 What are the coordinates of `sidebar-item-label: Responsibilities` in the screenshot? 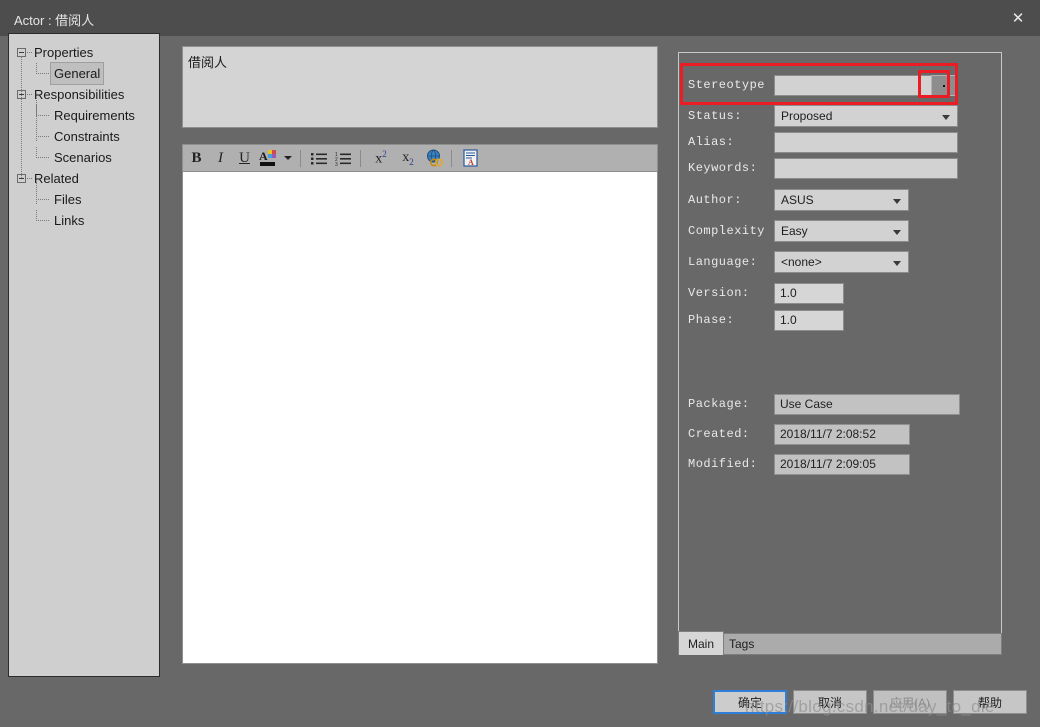 It's located at (79, 94).